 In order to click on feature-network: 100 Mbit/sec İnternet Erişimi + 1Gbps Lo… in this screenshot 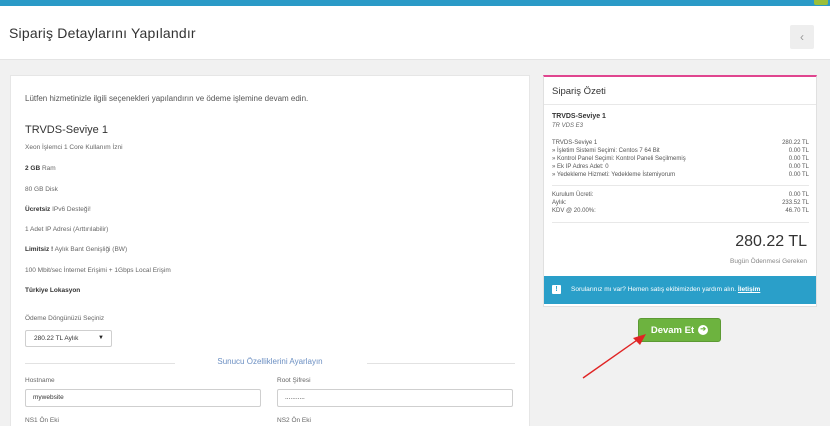, I will do `click(98, 270)`.